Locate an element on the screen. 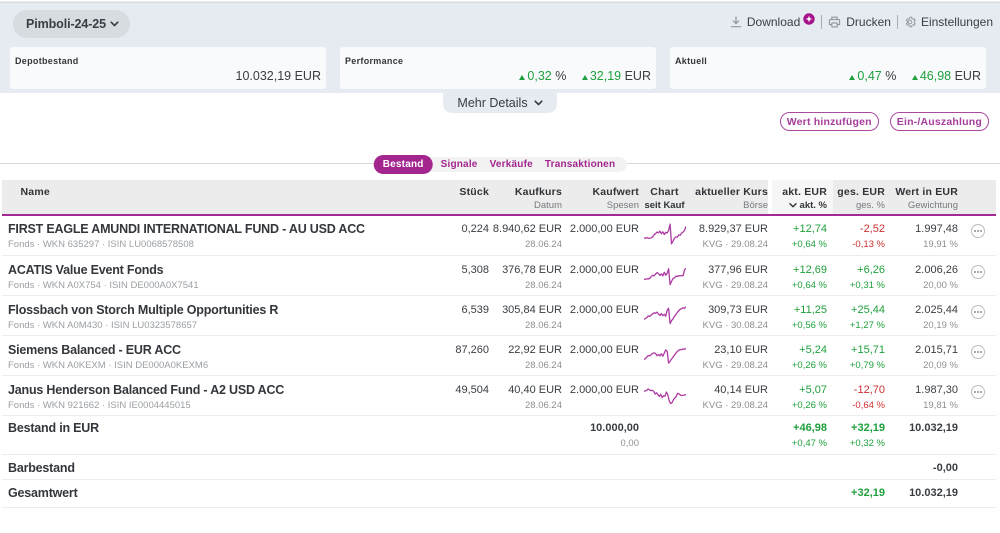 The height and width of the screenshot is (533, 1000). settings-button: Einstellungen is located at coordinates (948, 22).